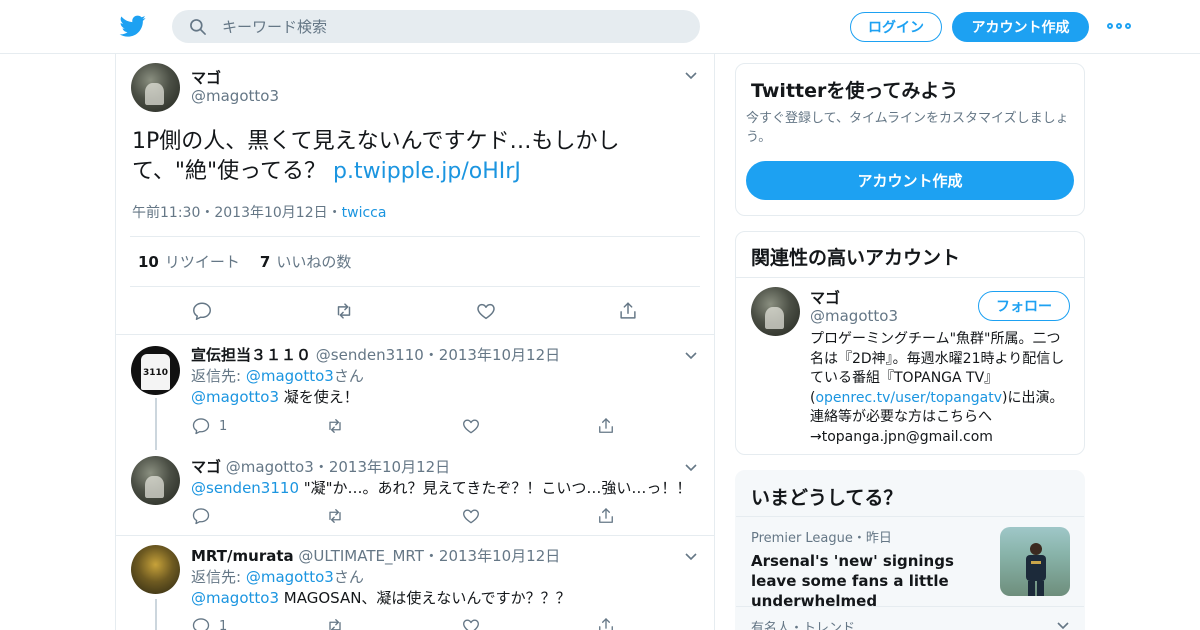 The image size is (1200, 630). I want to click on twitter-logo-icon, so click(133, 26).